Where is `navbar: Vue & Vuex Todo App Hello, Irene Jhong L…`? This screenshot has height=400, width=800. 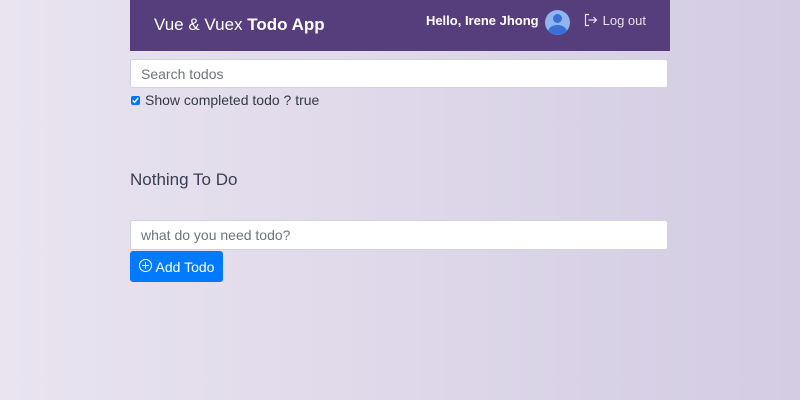 navbar: Vue & Vuex Todo App Hello, Irene Jhong L… is located at coordinates (400, 25).